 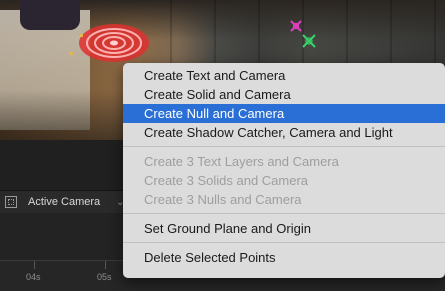 I want to click on view-select: Active Camera, so click(x=72, y=202).